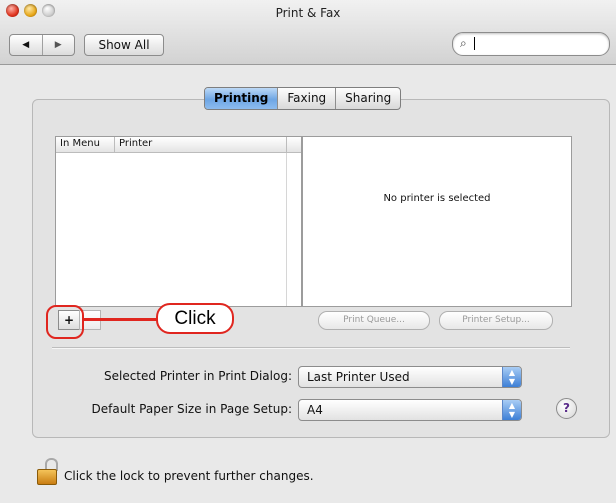  I want to click on tab-faxing: Faxing, so click(307, 98).